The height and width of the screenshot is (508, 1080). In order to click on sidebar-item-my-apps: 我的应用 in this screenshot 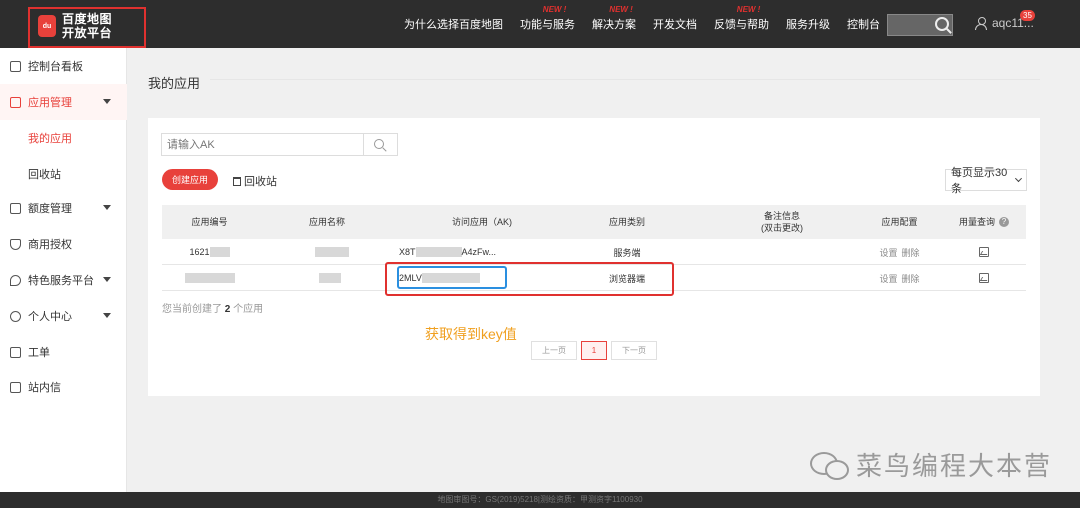, I will do `click(63, 138)`.